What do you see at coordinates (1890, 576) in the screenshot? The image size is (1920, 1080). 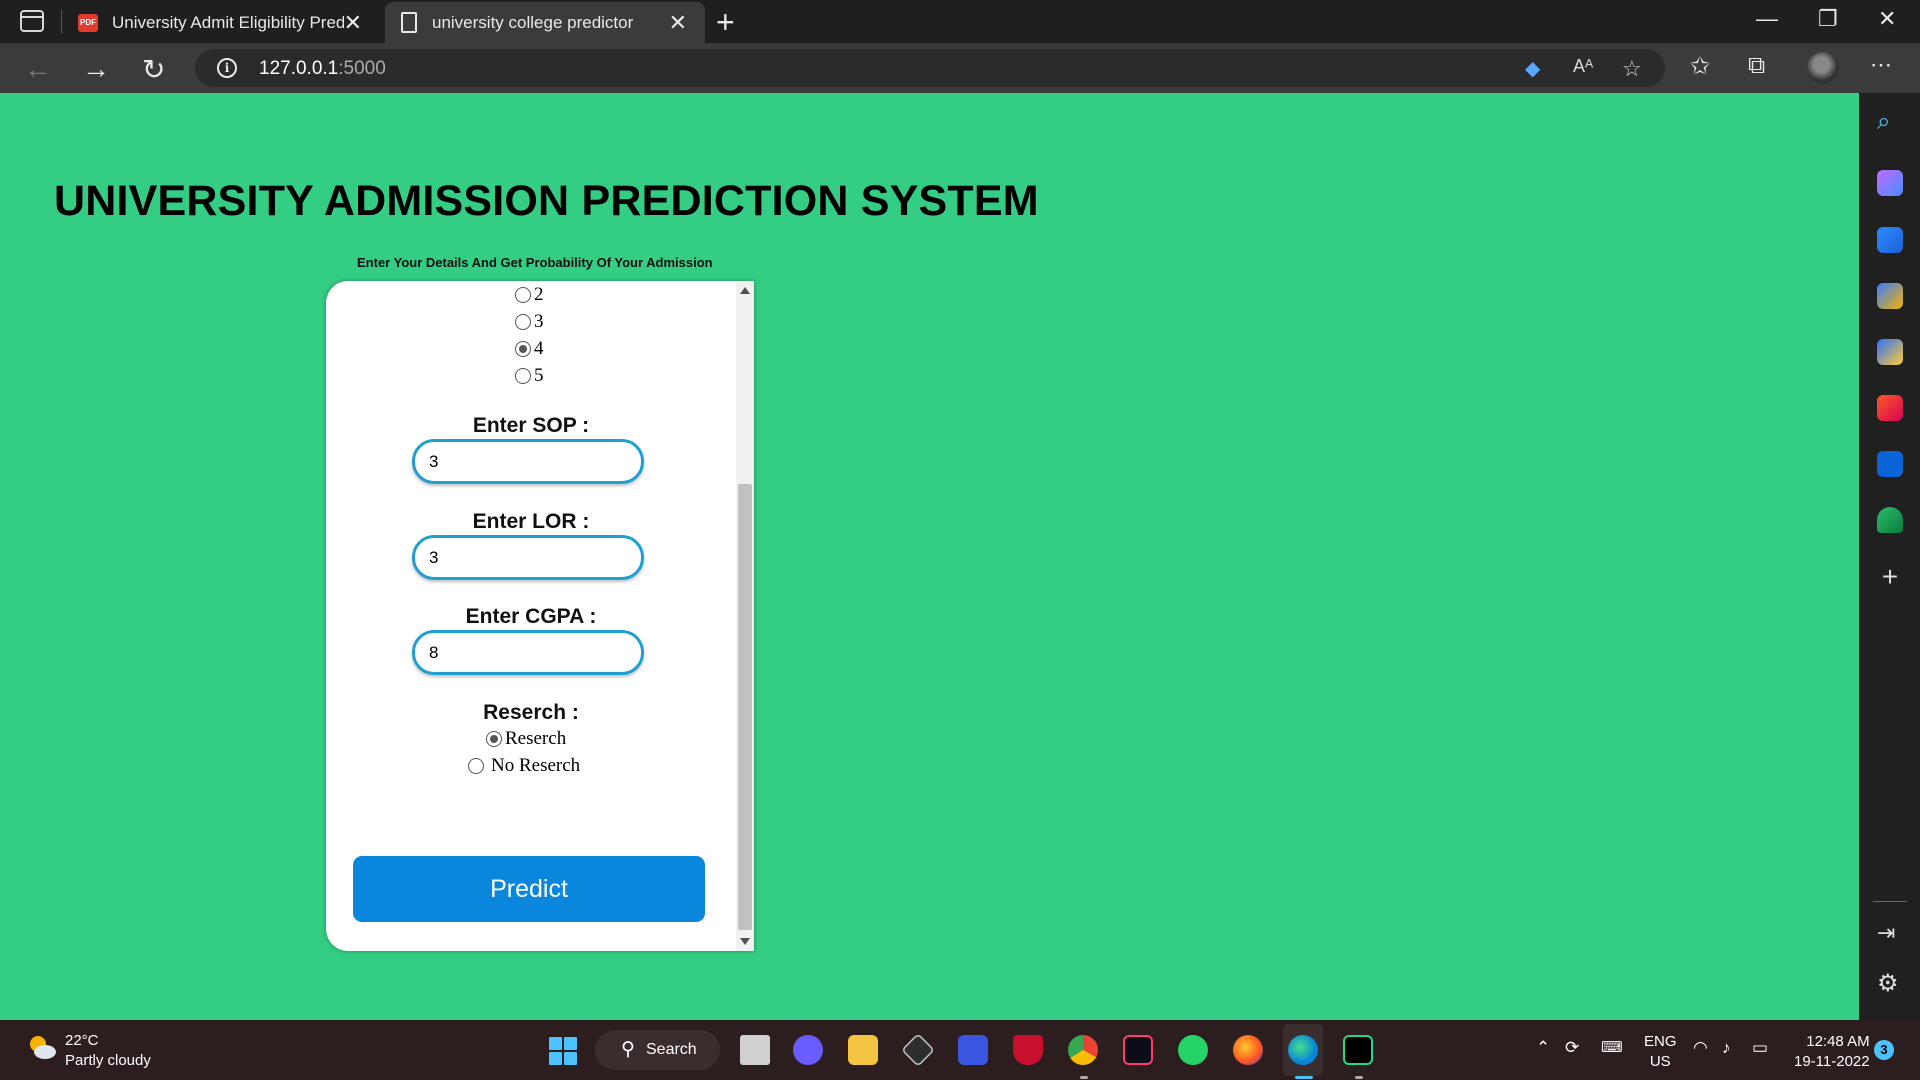 I see `add-icon: +` at bounding box center [1890, 576].